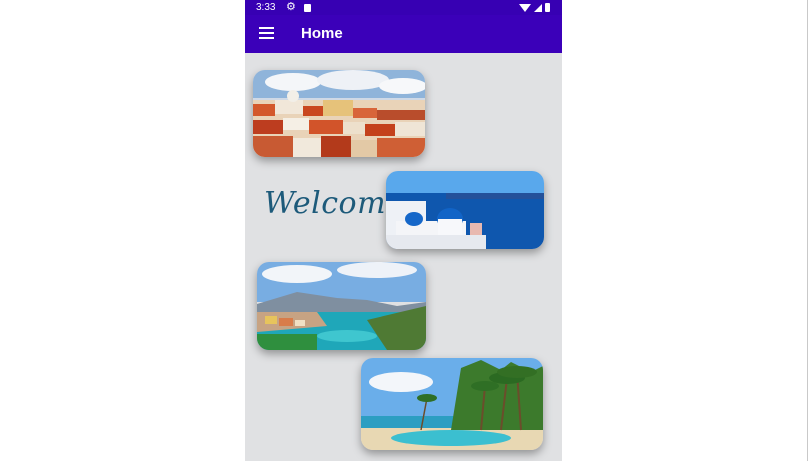 The image size is (812, 461). I want to click on wifi-icon, so click(525, 7).